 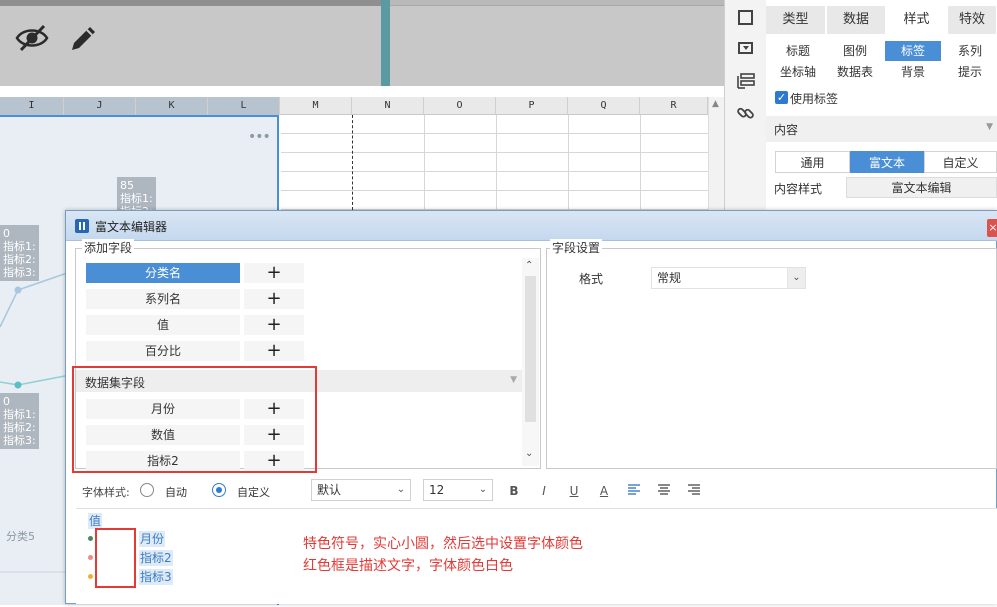 I want to click on pencil-icon, so click(x=84, y=38).